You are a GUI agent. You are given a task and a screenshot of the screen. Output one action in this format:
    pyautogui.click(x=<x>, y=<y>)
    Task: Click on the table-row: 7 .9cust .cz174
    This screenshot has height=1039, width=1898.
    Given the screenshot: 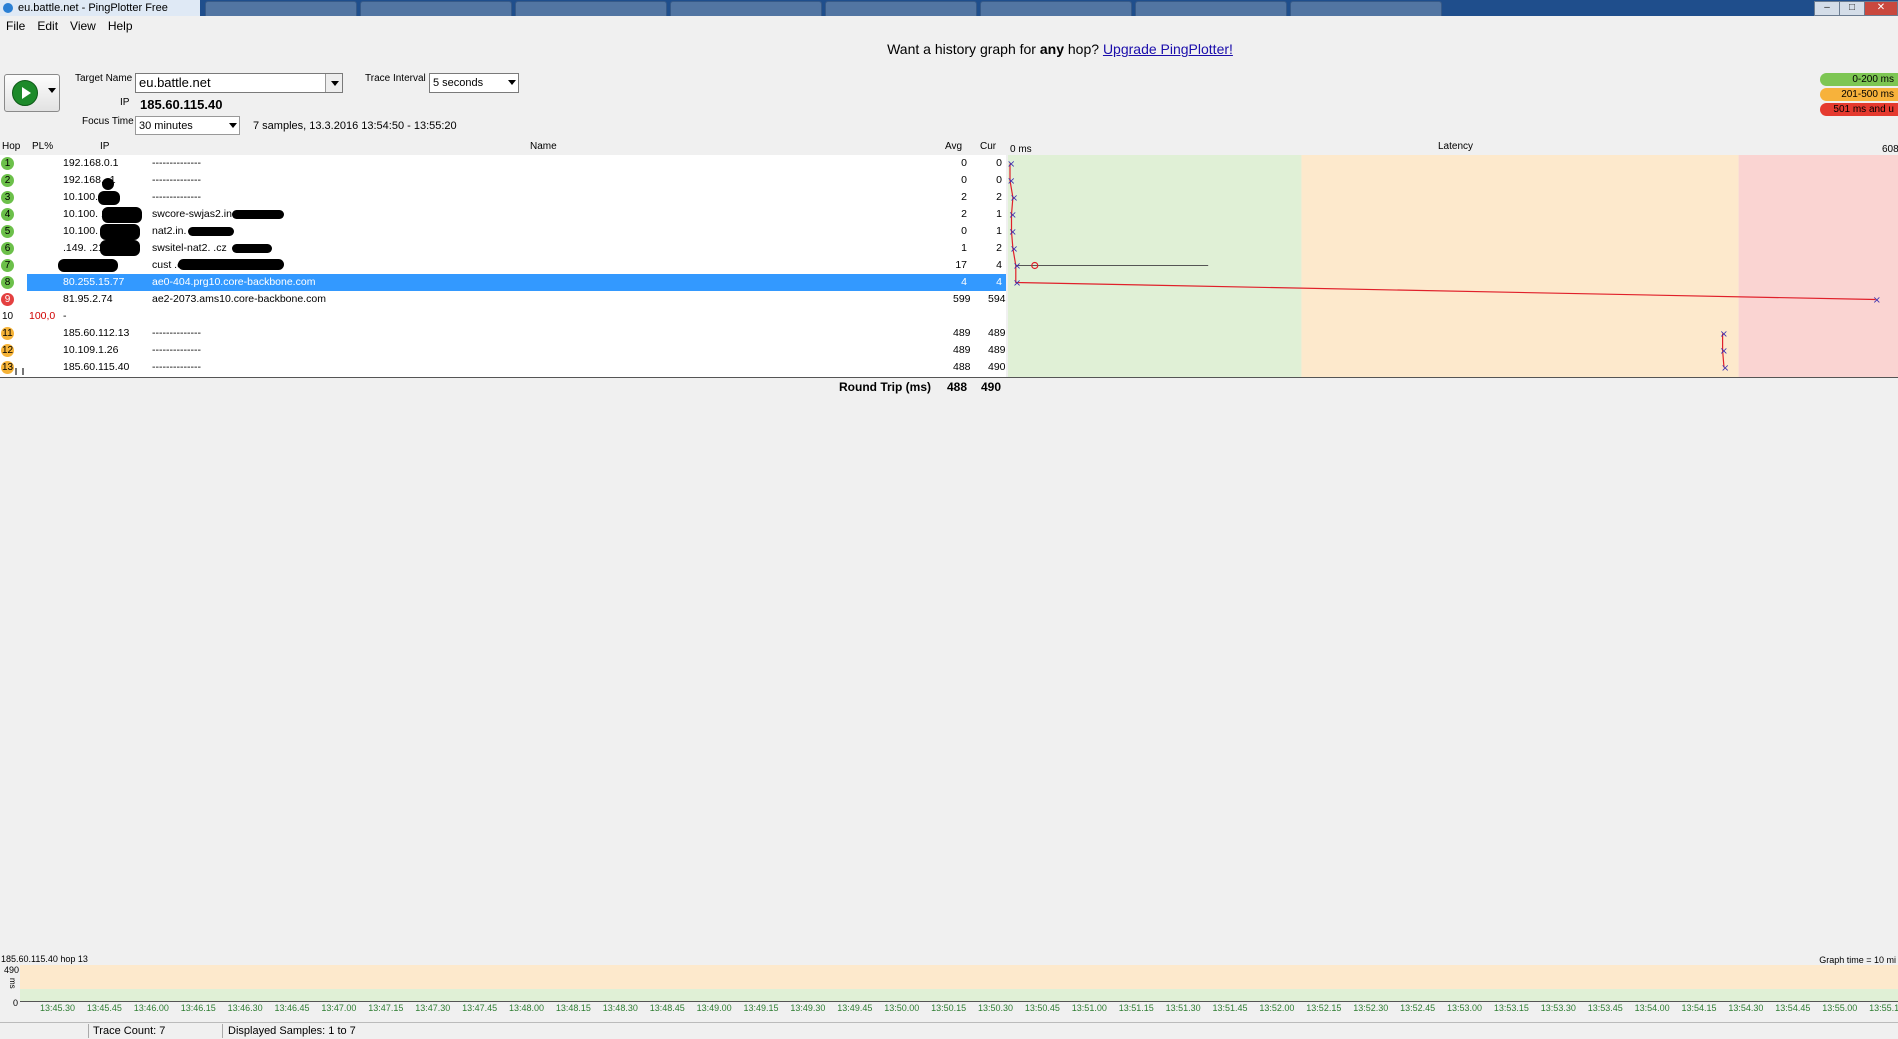 What is the action you would take?
    pyautogui.click(x=503, y=265)
    